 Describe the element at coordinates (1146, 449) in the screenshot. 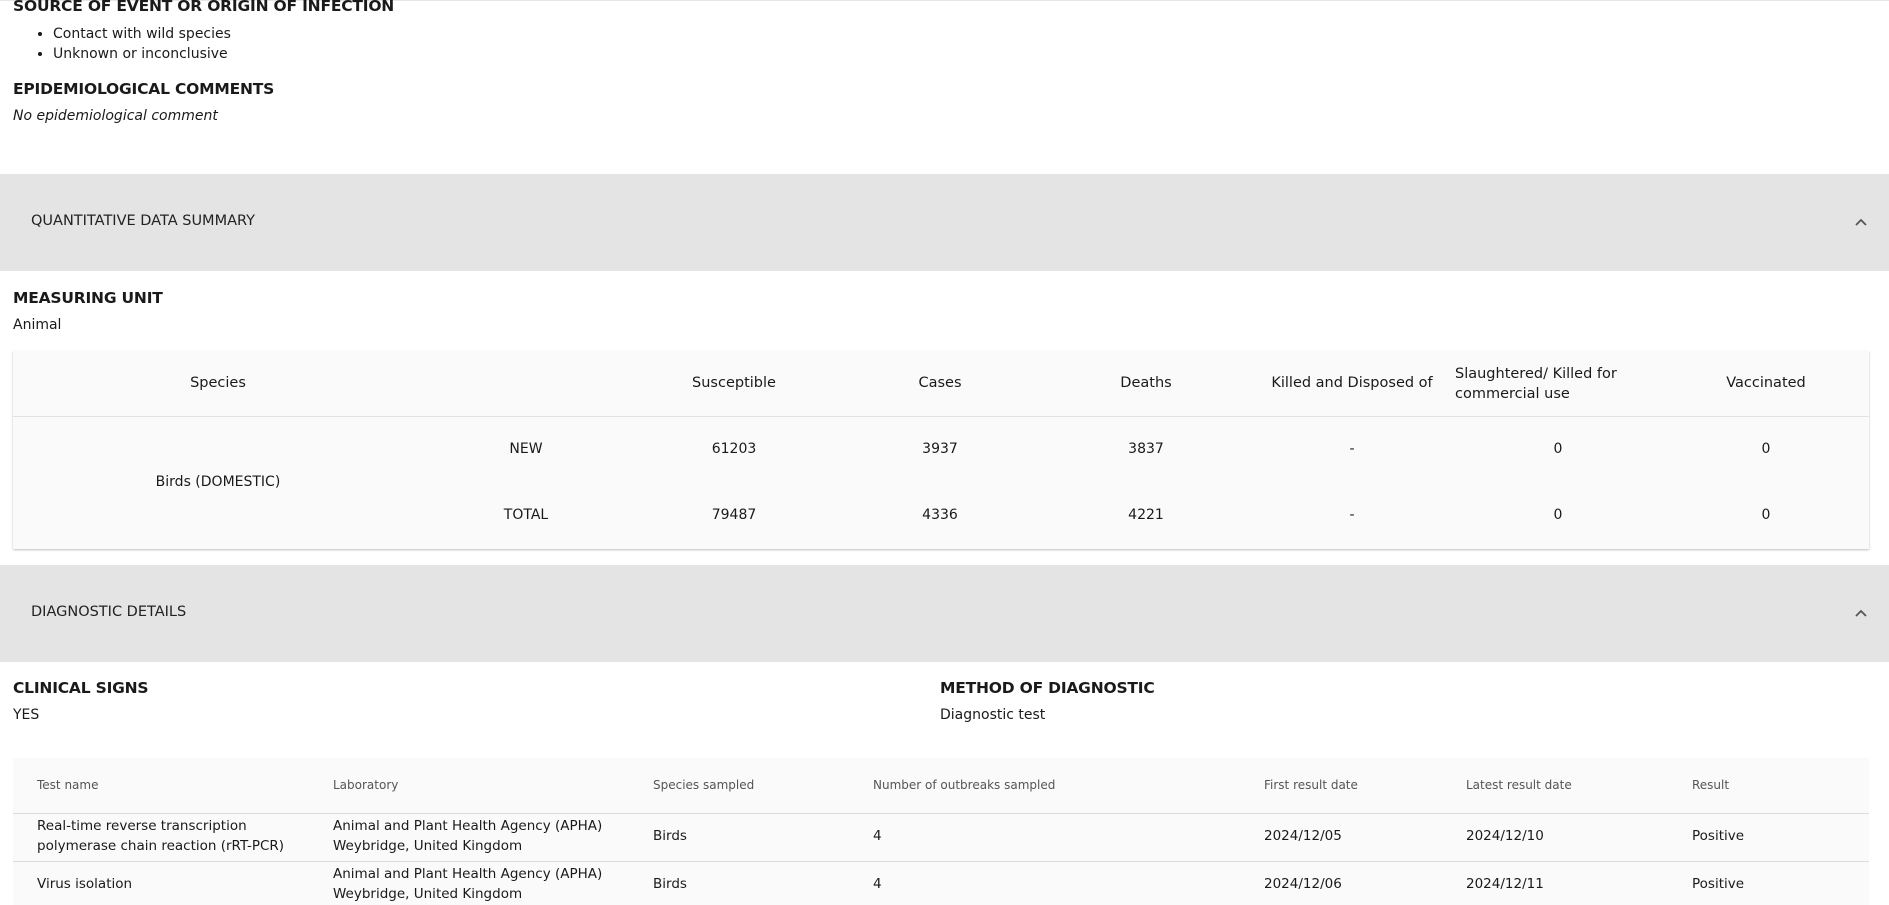

I see `cell-deaths: 3837` at that location.